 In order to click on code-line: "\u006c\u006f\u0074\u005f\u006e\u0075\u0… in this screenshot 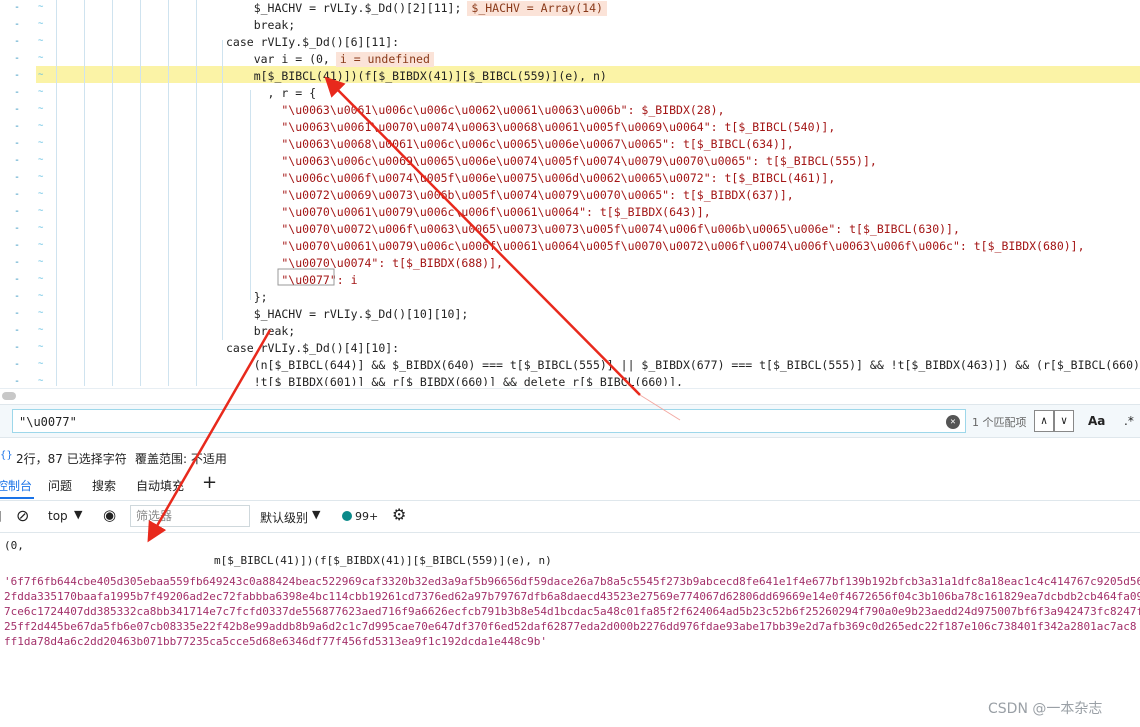, I will do `click(530, 178)`.